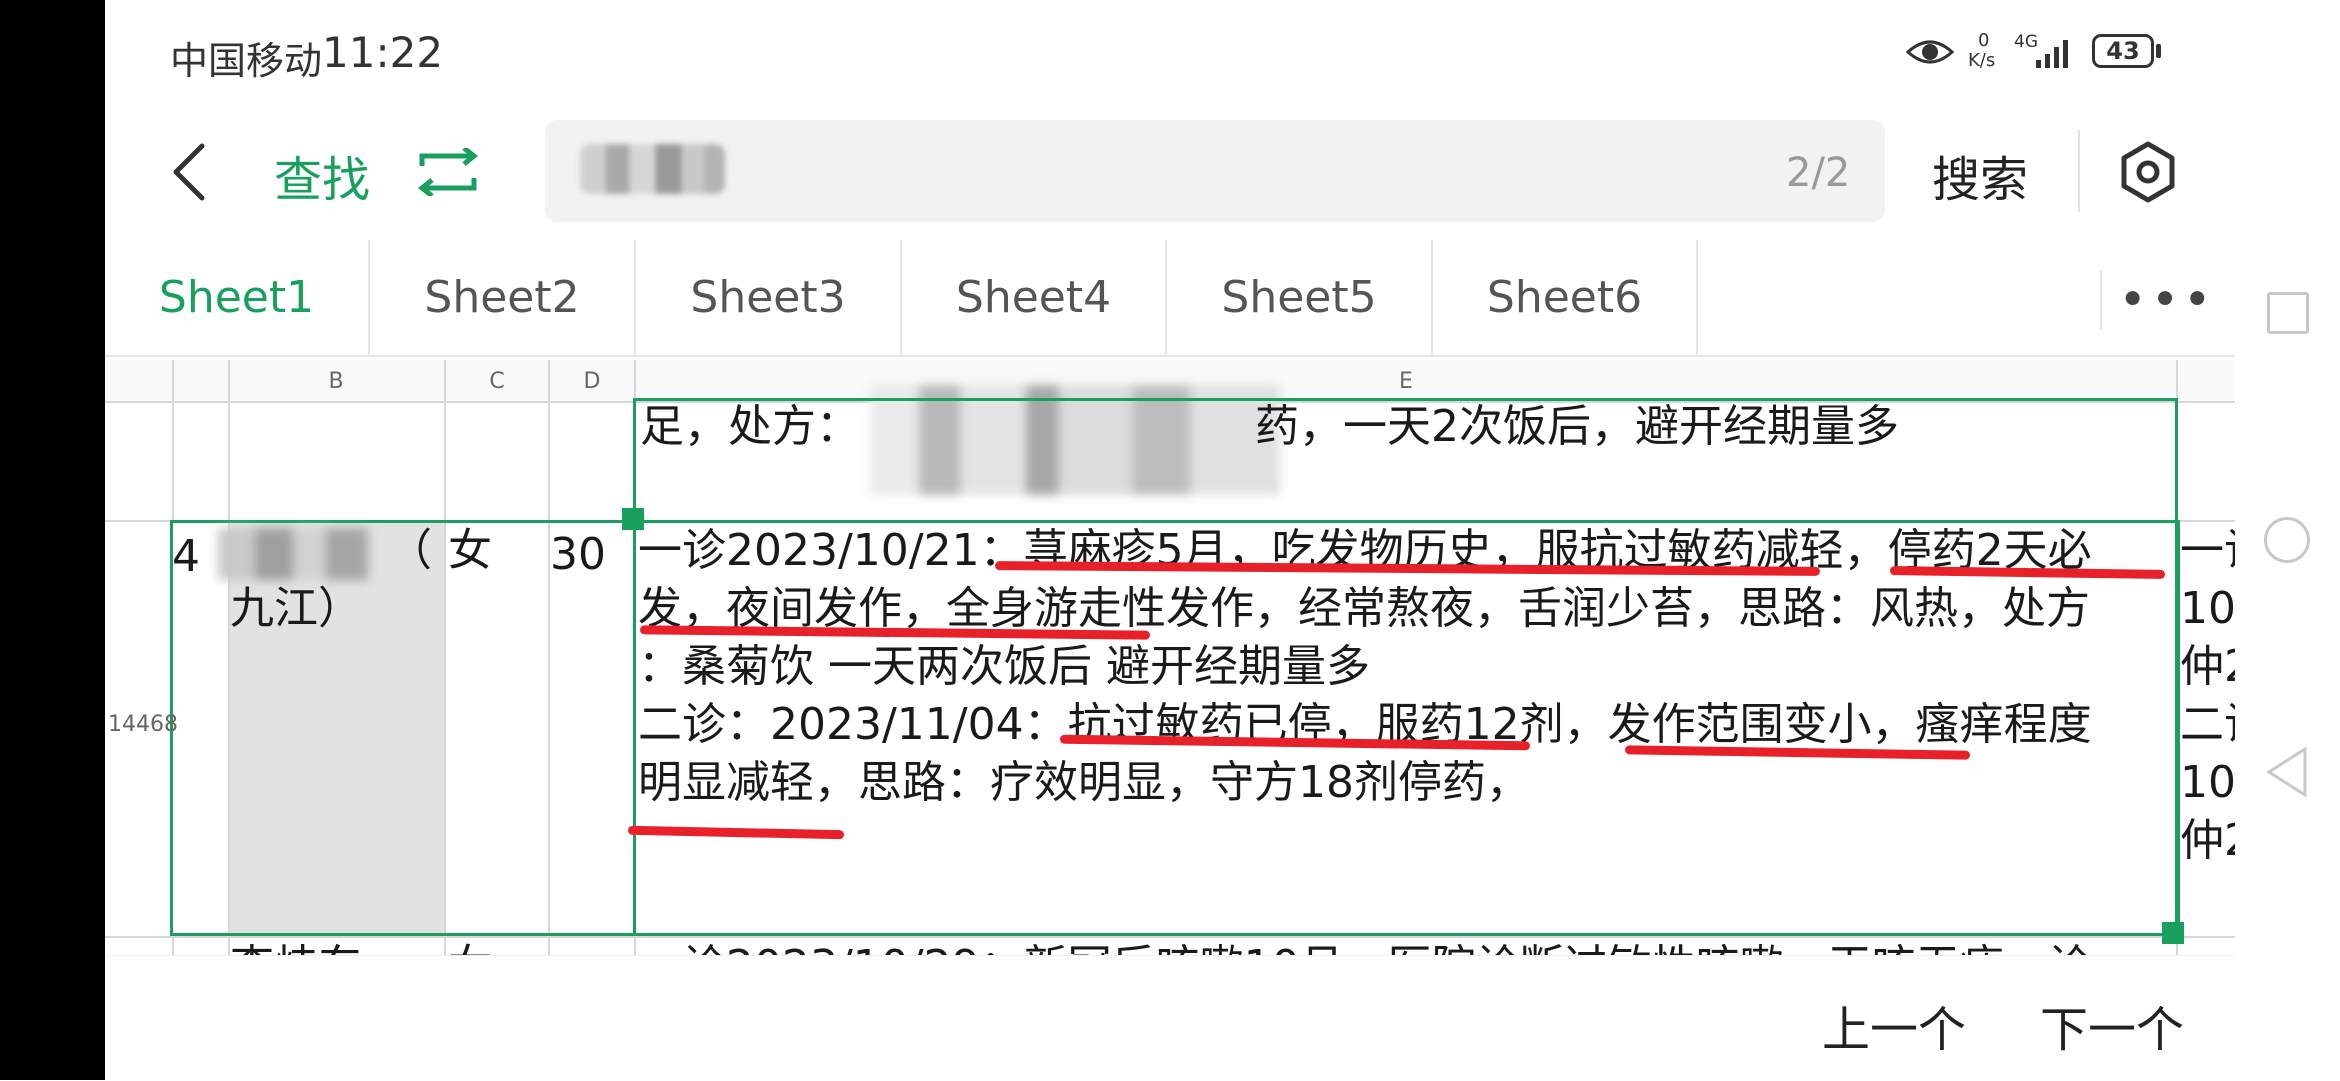 The image size is (2340, 1081). I want to click on home-icon, so click(2287, 540).